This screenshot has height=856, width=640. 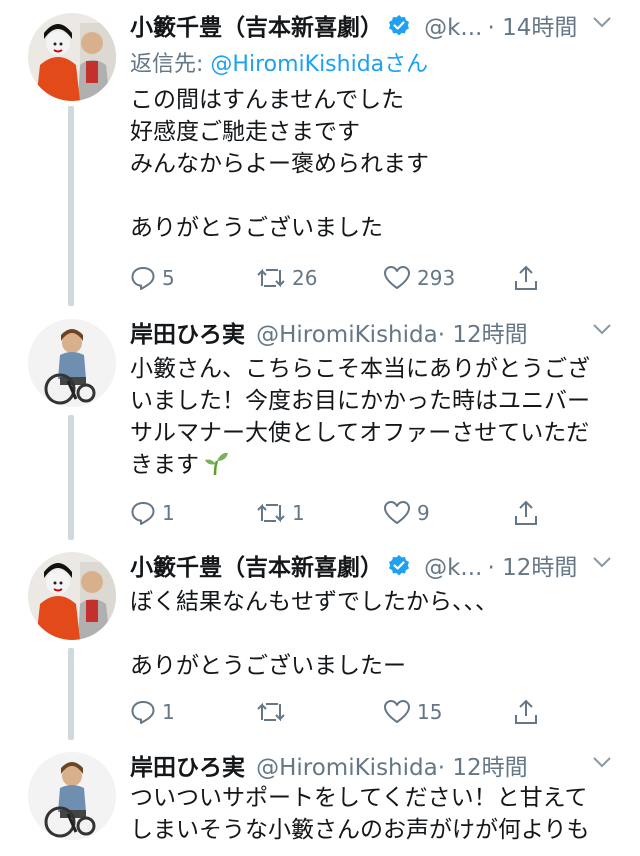 I want to click on tweet-line: ついついサポートをしてください！と甘えて, so click(x=359, y=798).